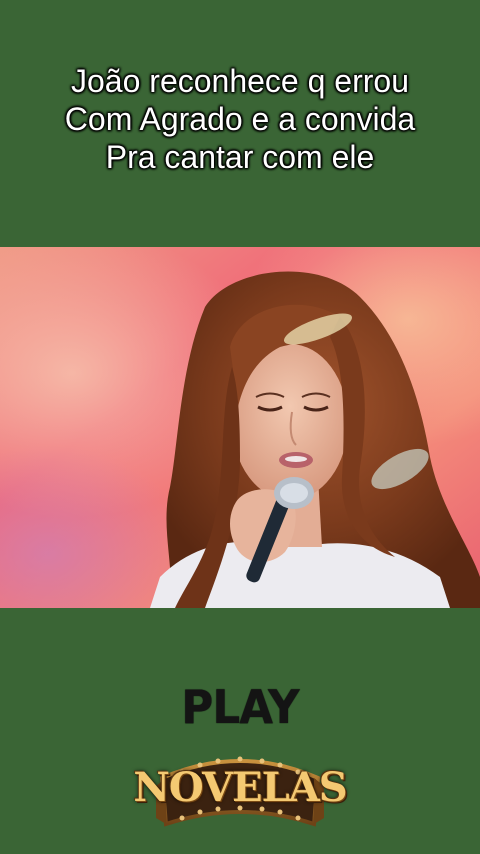  I want to click on caption-line-3: Pra cantar com ele, so click(240, 157).